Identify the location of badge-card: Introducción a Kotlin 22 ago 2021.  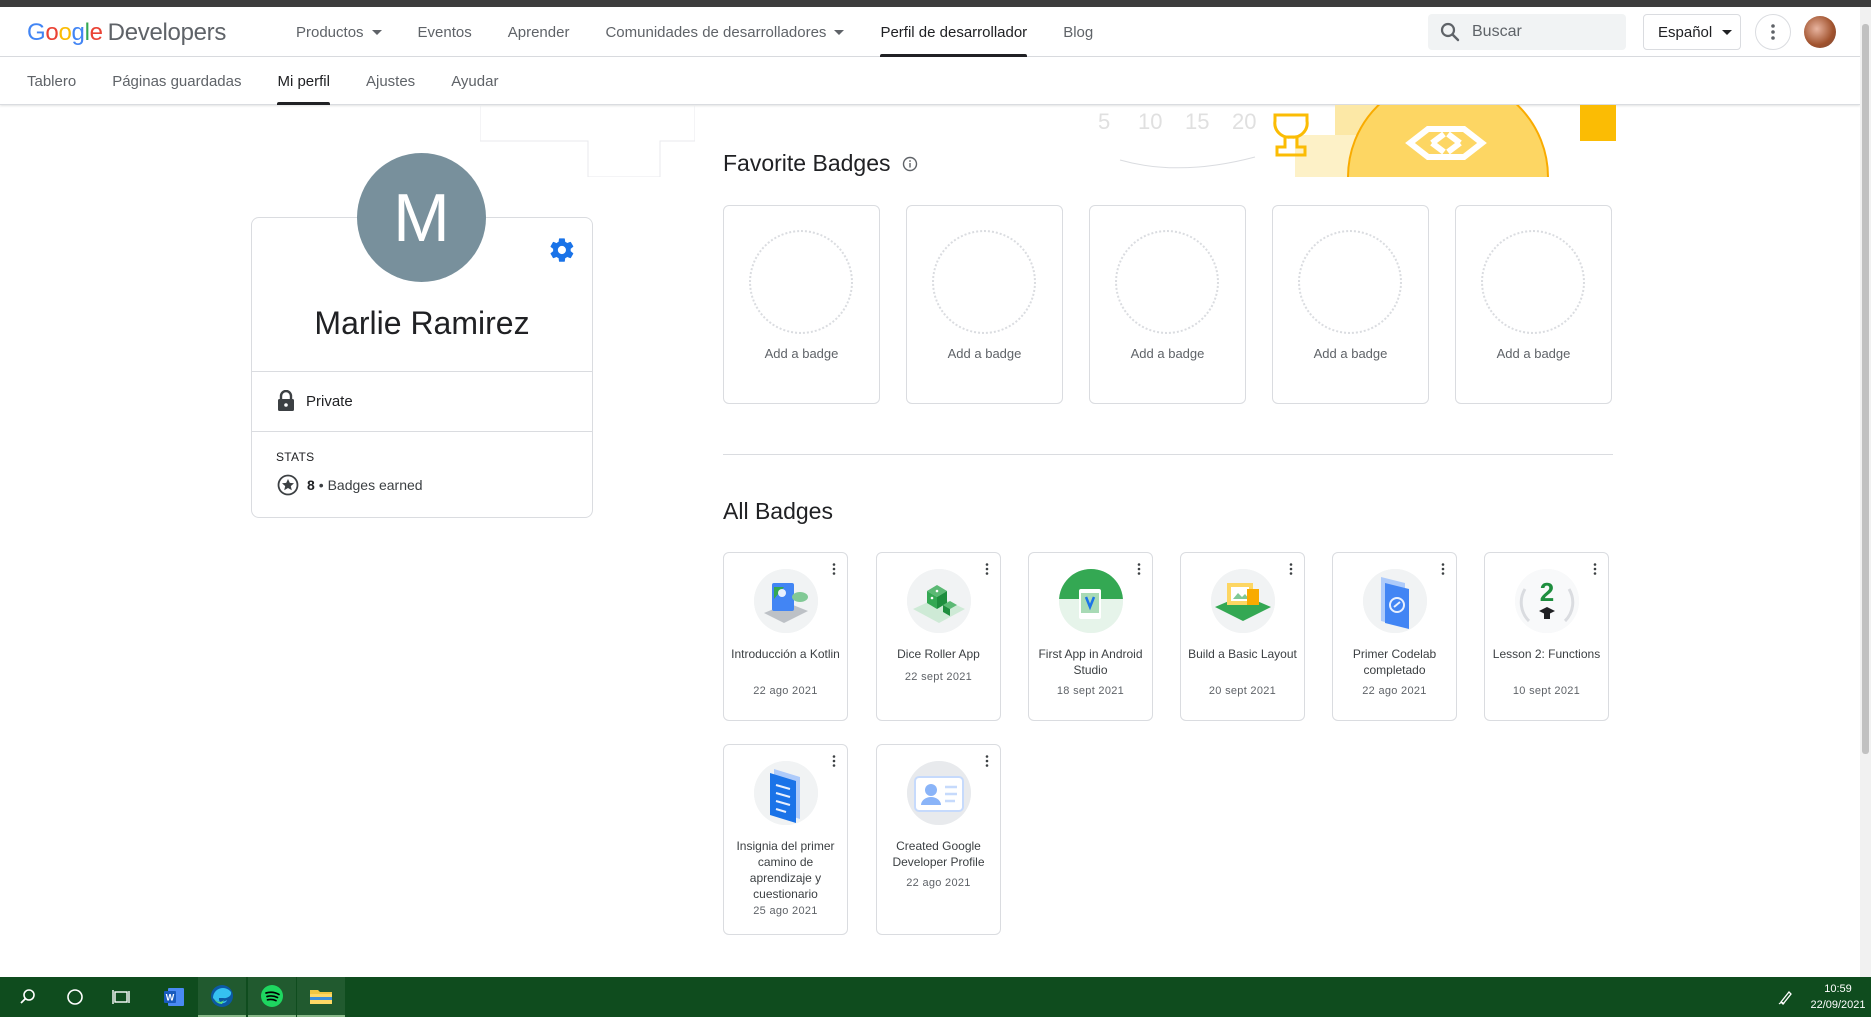
(785, 636).